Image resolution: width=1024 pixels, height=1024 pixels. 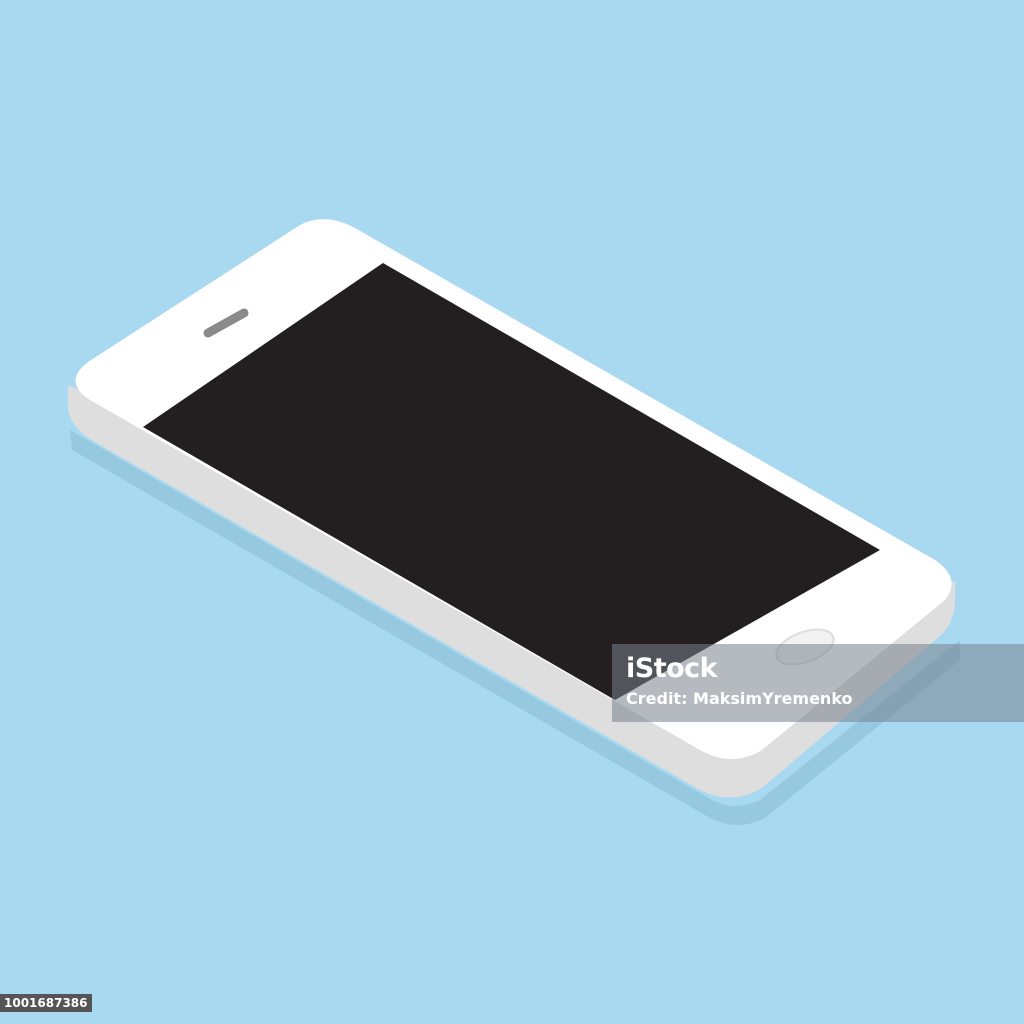 I want to click on stock-image-id: 1001687386, so click(x=46, y=1003).